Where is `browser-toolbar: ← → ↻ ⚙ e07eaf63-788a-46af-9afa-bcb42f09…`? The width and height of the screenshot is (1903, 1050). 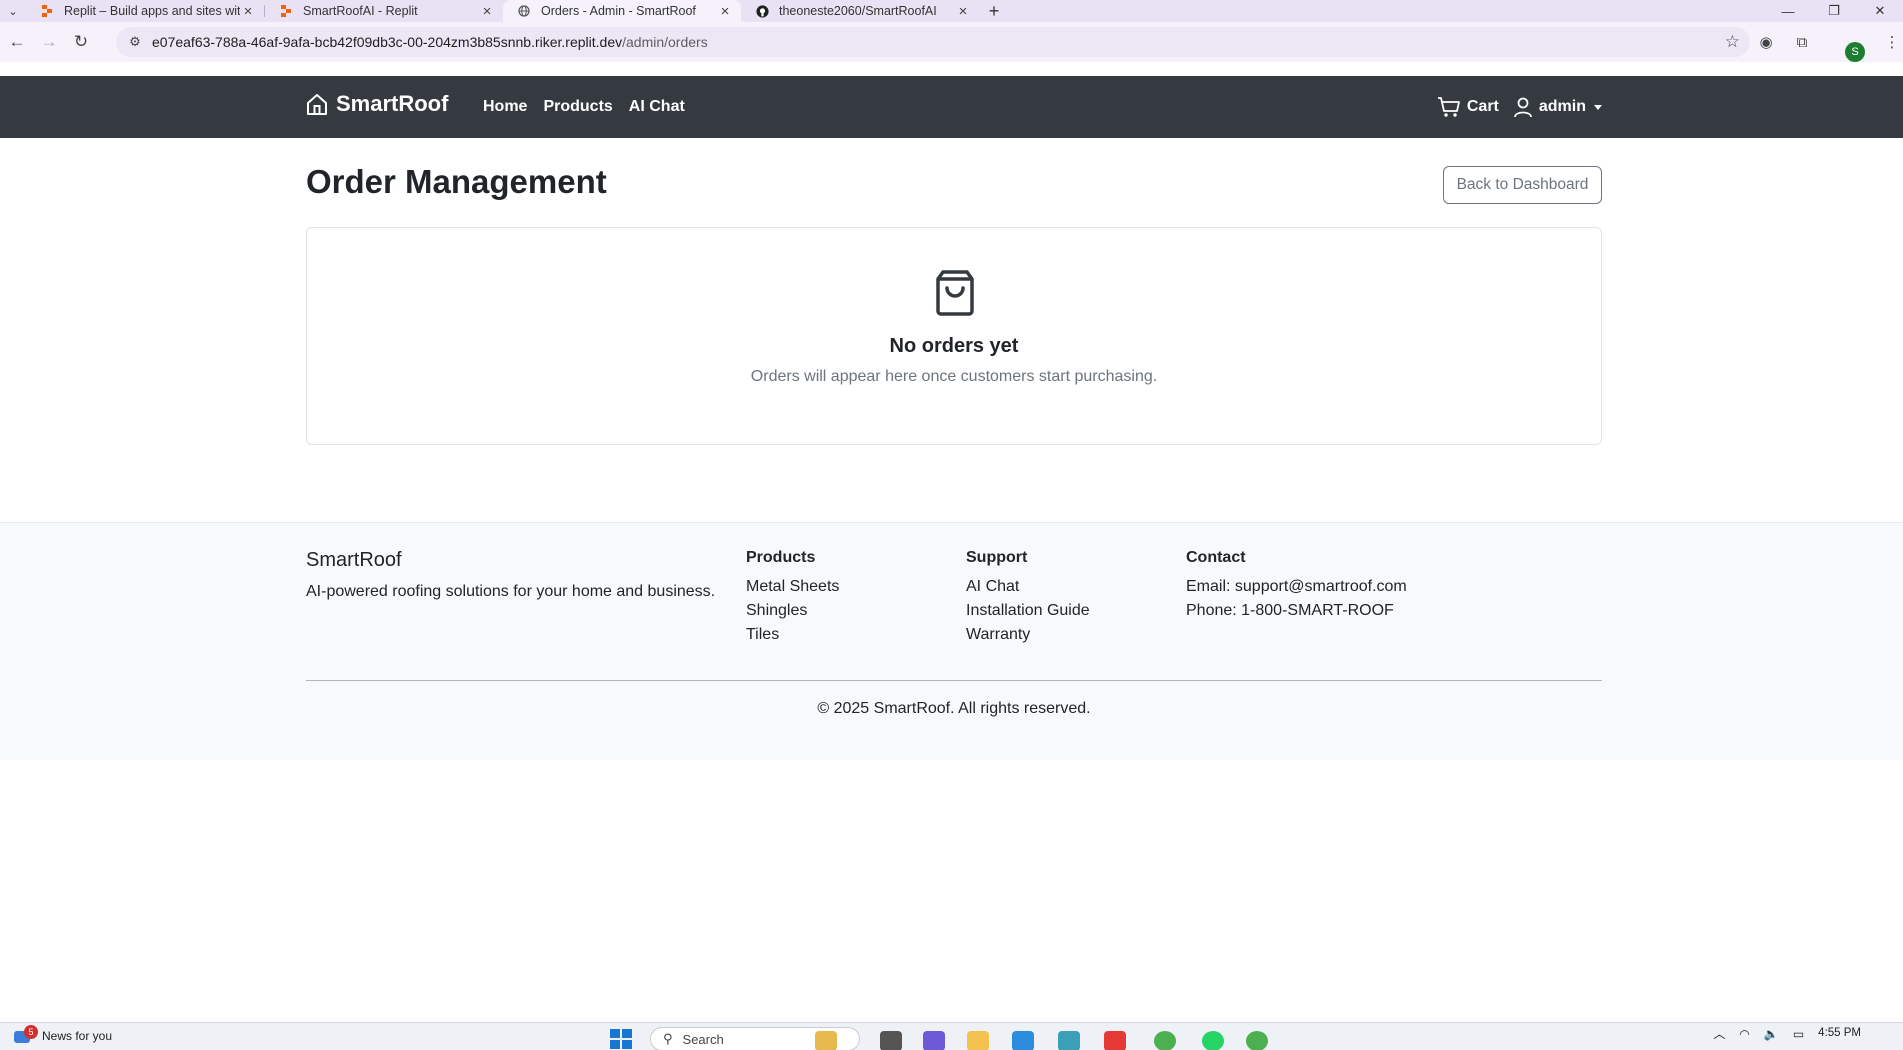 browser-toolbar: ← → ↻ ⚙ e07eaf63-788a-46af-9afa-bcb42f09… is located at coordinates (951, 42).